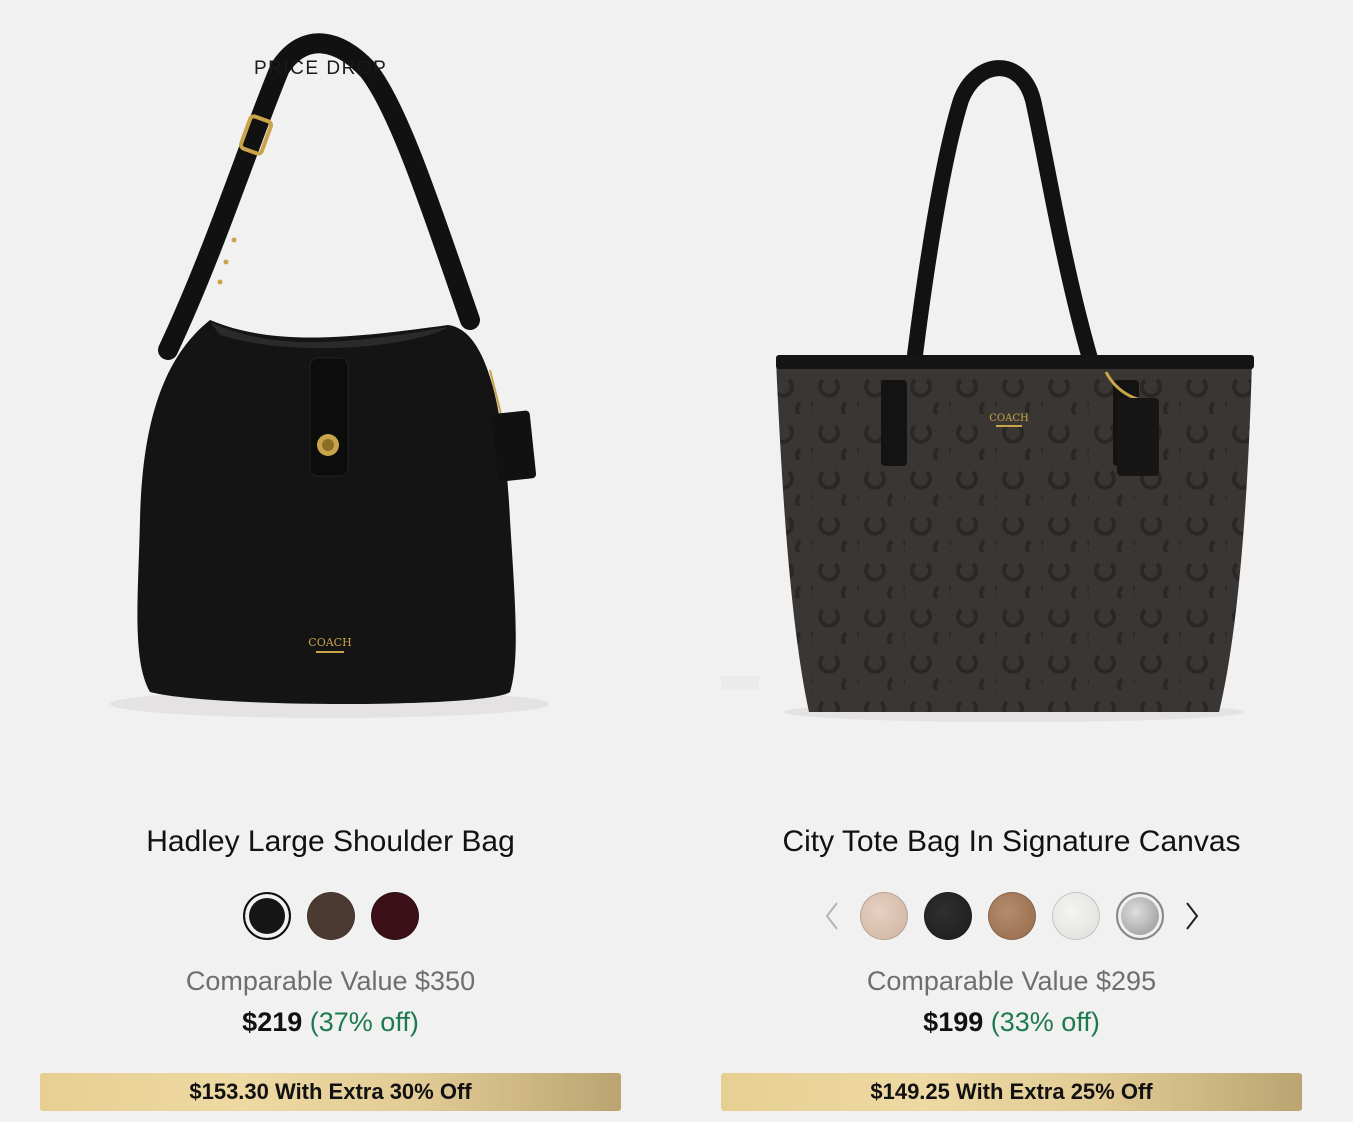 The width and height of the screenshot is (1353, 1122). I want to click on swatch-silver, so click(1139, 916).